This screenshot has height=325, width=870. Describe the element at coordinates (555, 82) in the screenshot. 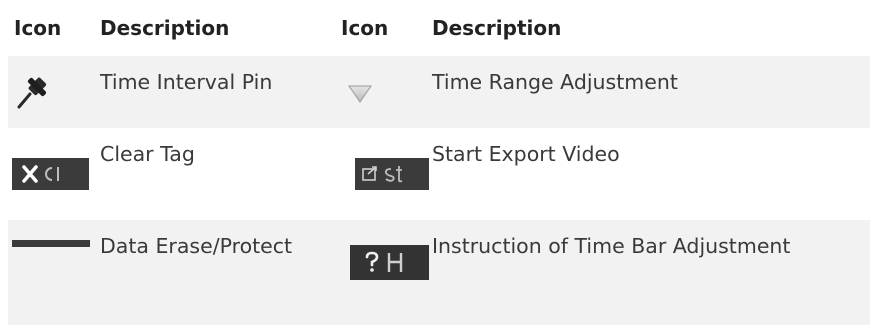

I see `description-time-range-adjustment: Time Range Adjustment` at that location.